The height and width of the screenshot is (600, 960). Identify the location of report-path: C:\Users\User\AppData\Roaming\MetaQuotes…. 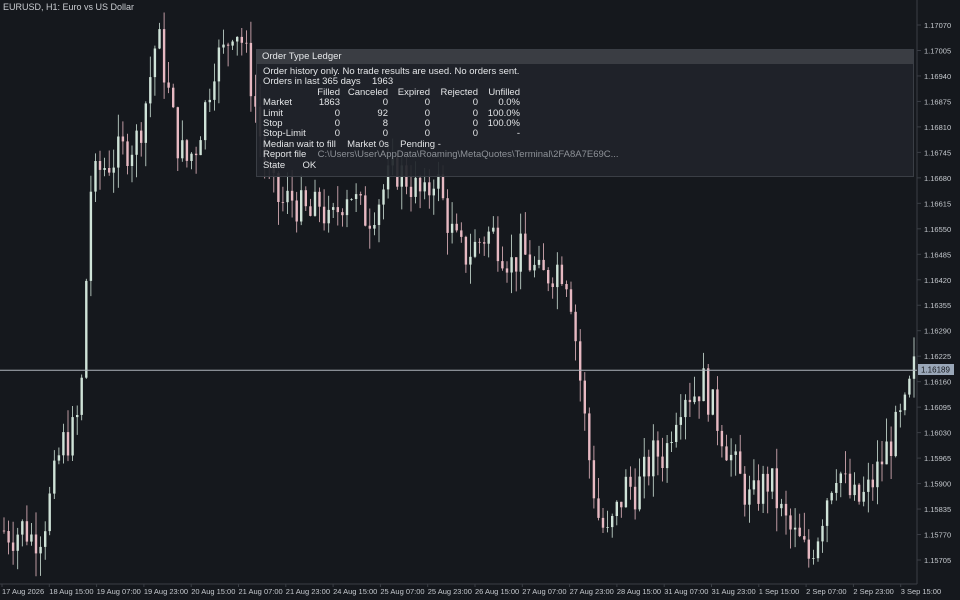
(468, 154).